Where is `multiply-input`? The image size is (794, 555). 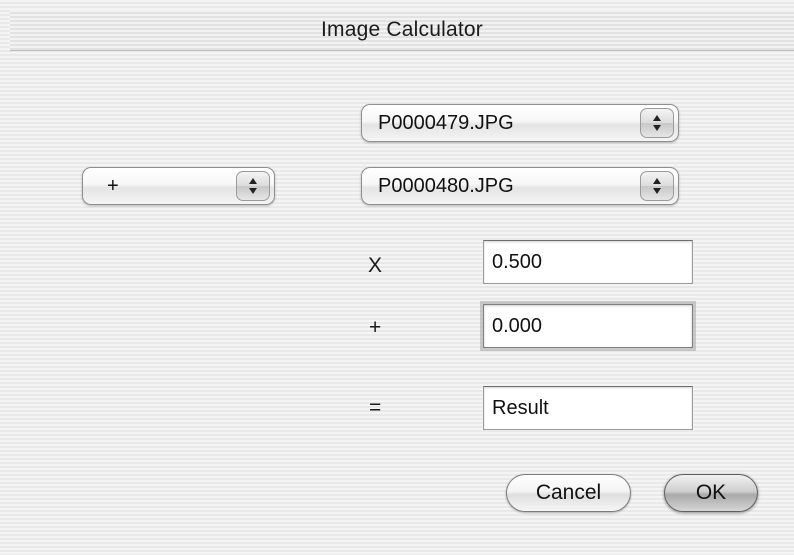
multiply-input is located at coordinates (588, 262).